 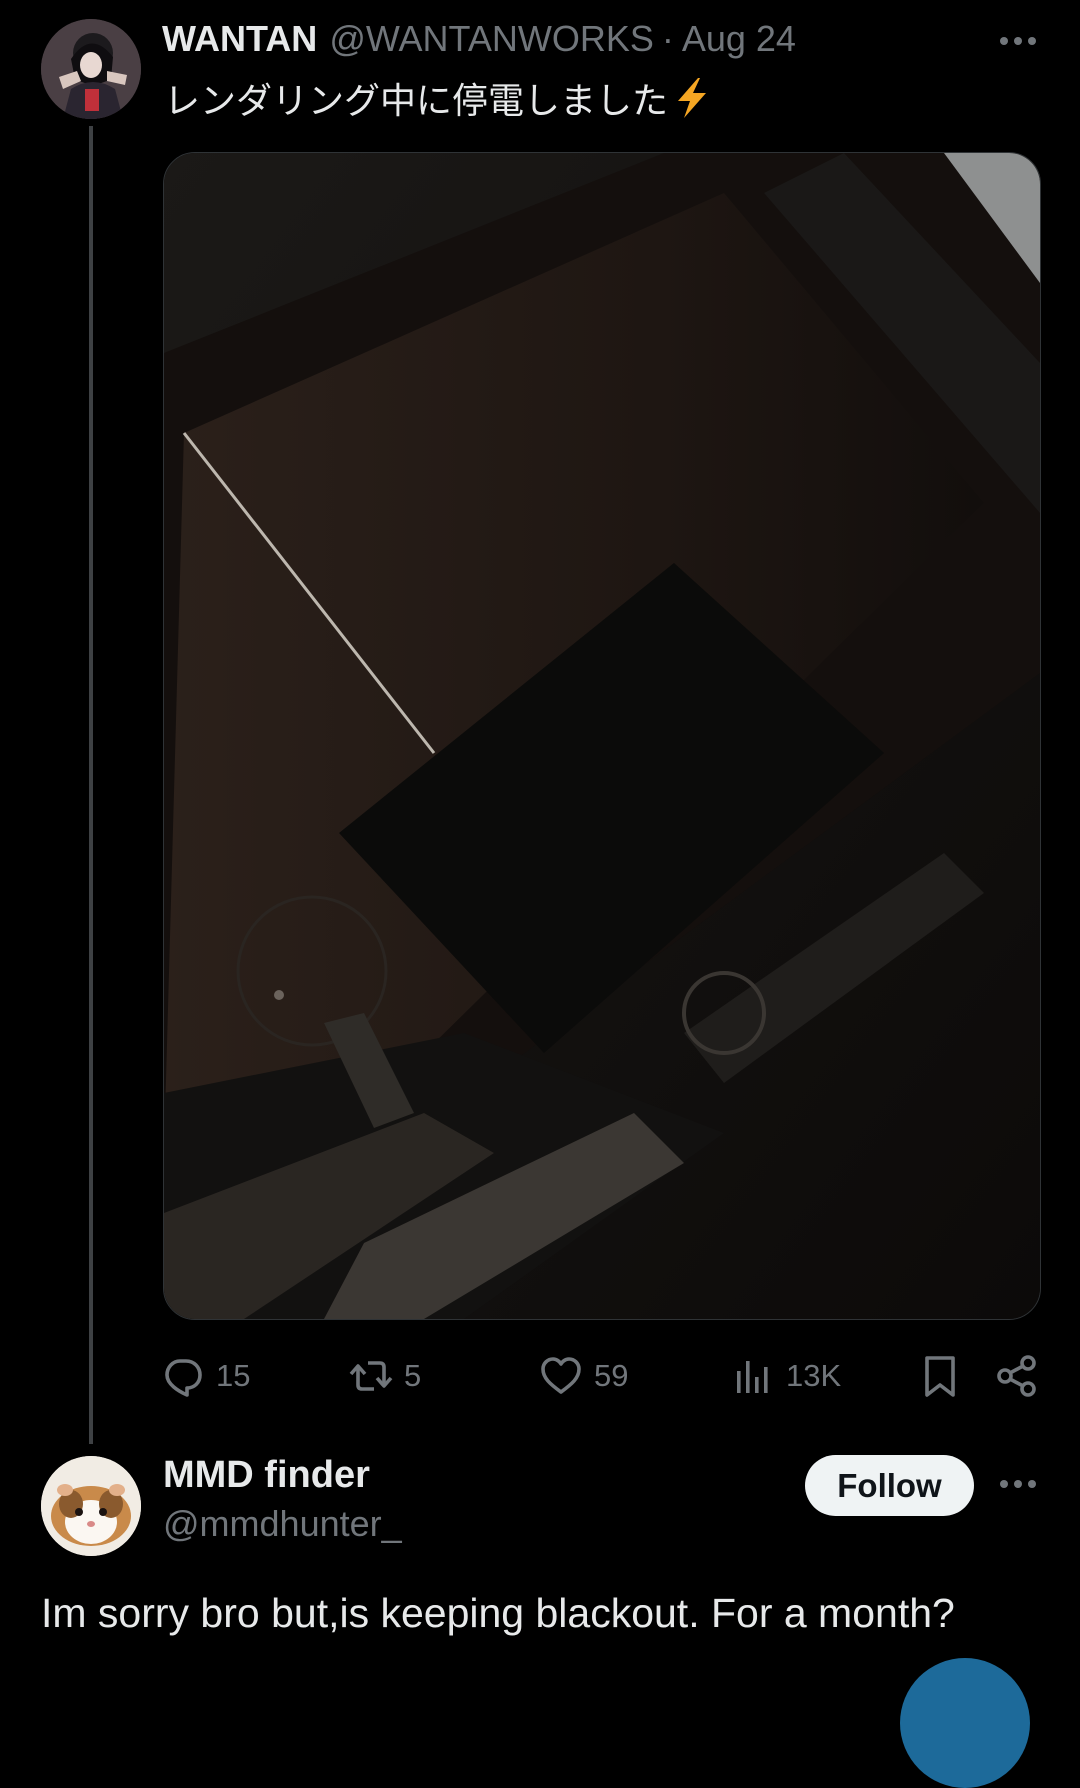 I want to click on repost-icon, so click(x=371, y=1376).